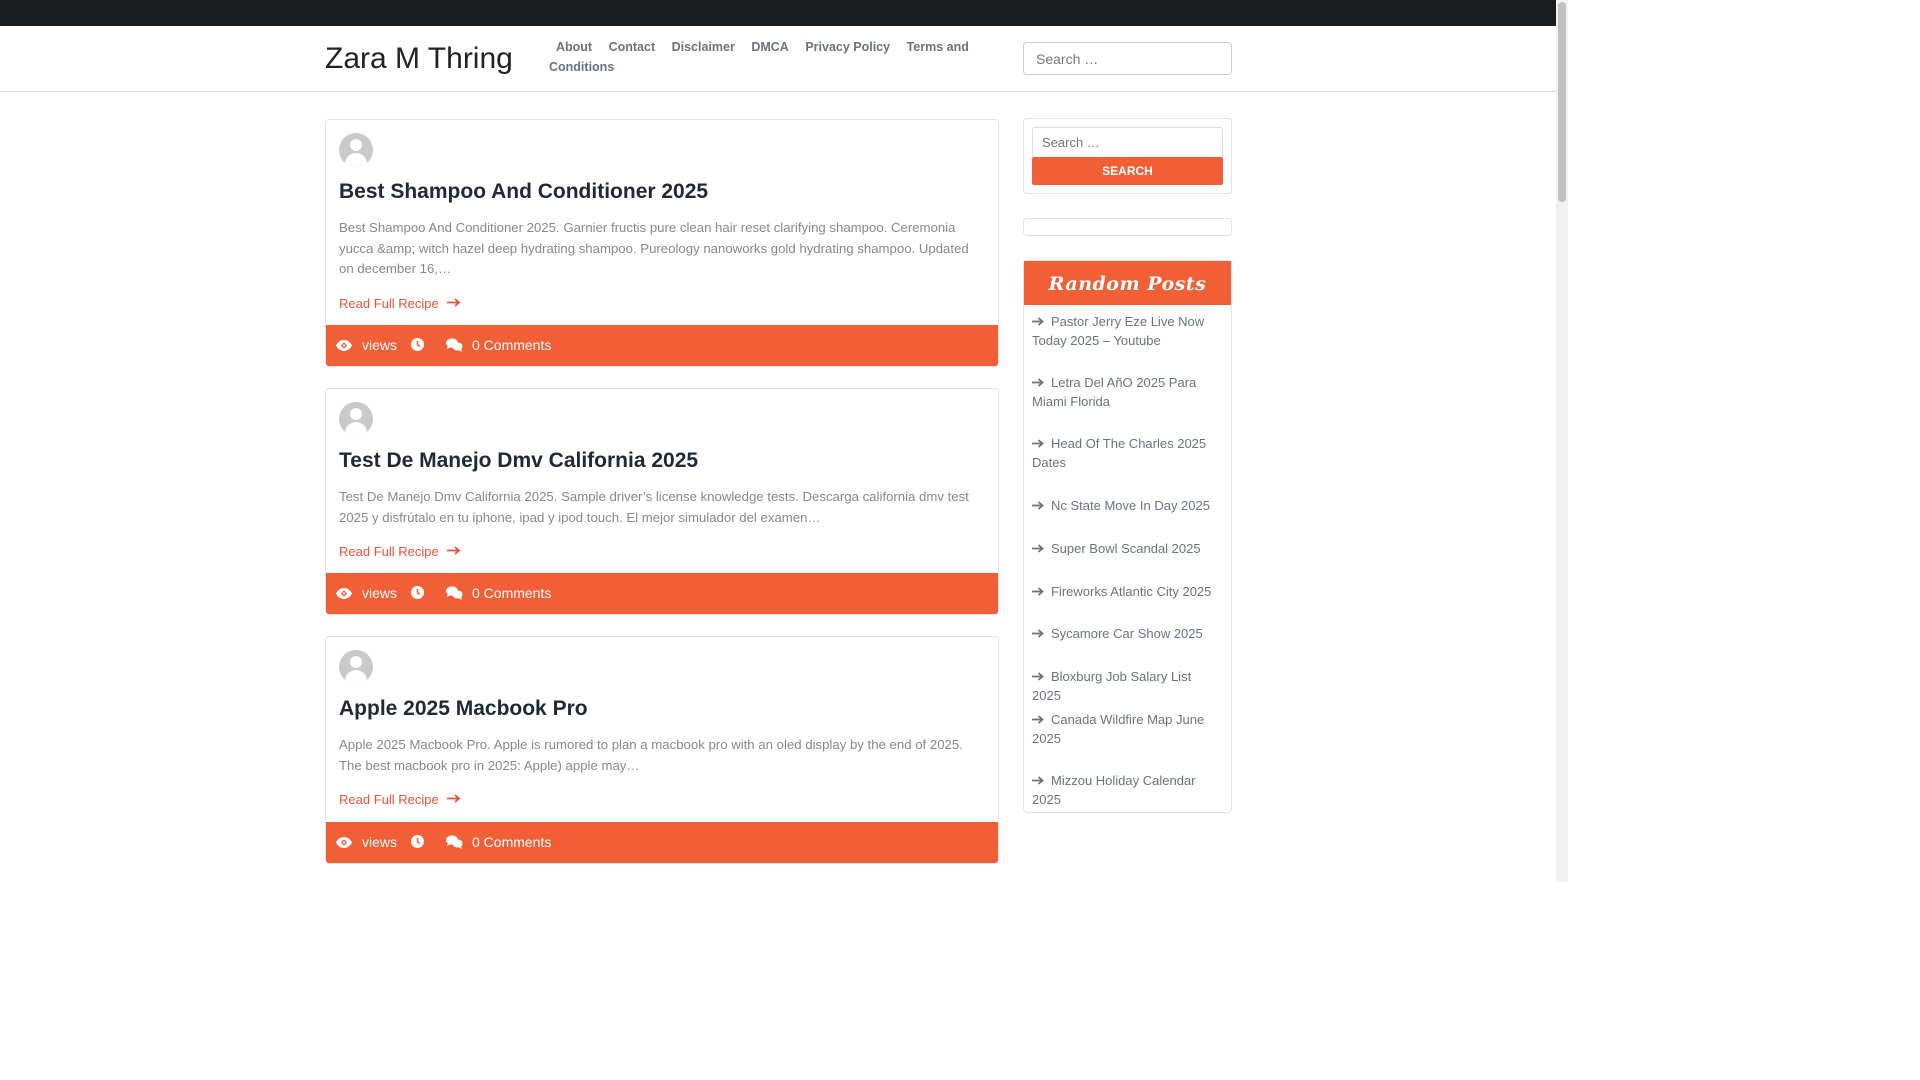 This screenshot has height=1080, width=1920. Describe the element at coordinates (770, 47) in the screenshot. I see `nav-dmca: DMCA` at that location.